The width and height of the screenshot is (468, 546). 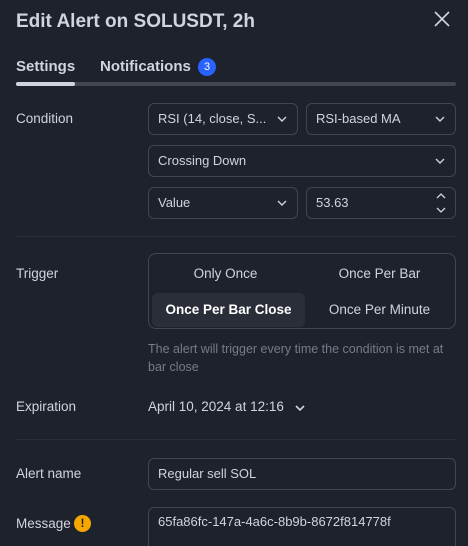 I want to click on expiration-label: Expiration, so click(x=46, y=406).